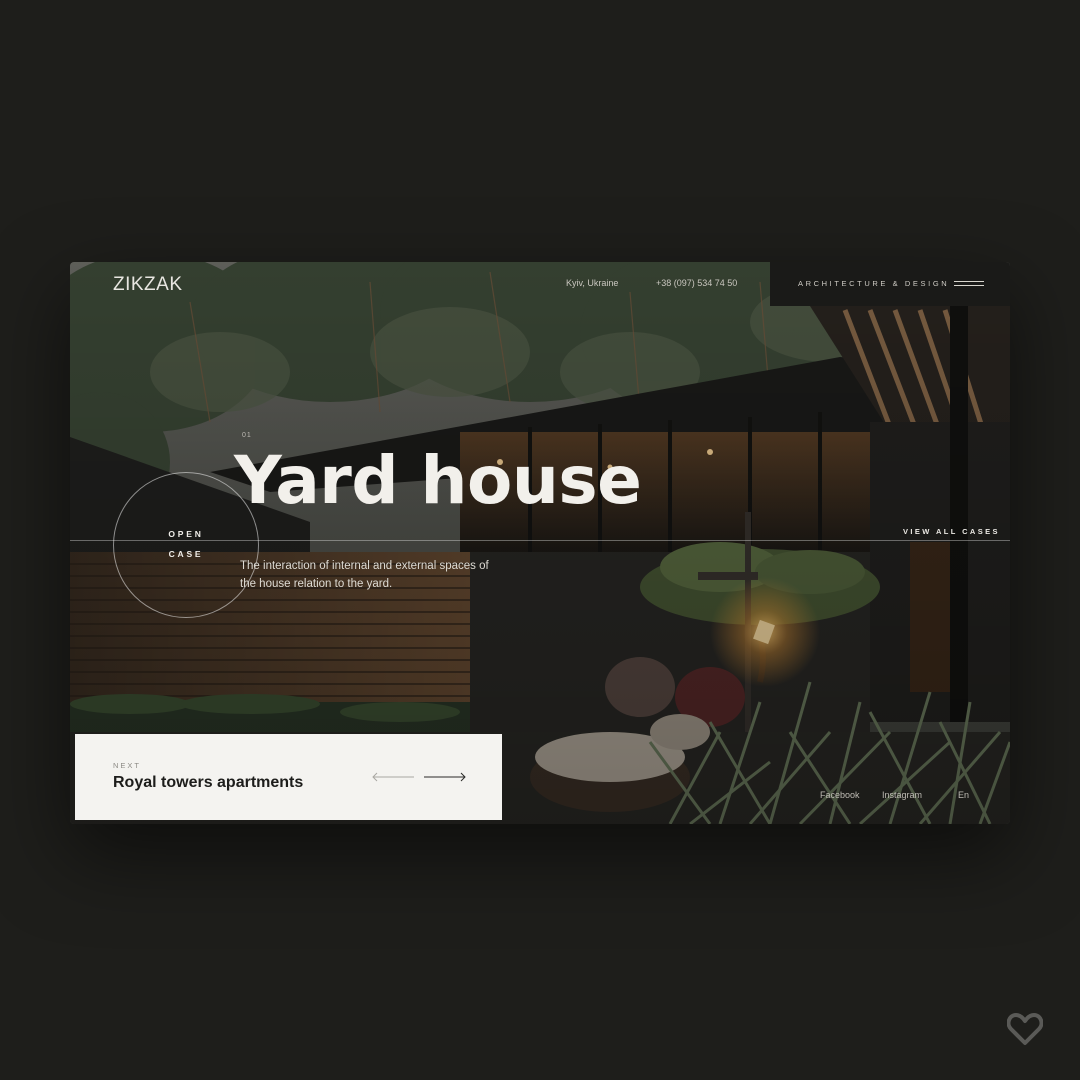 Image resolution: width=1080 pixels, height=1080 pixels. Describe the element at coordinates (963, 795) in the screenshot. I see `language-switch: En` at that location.